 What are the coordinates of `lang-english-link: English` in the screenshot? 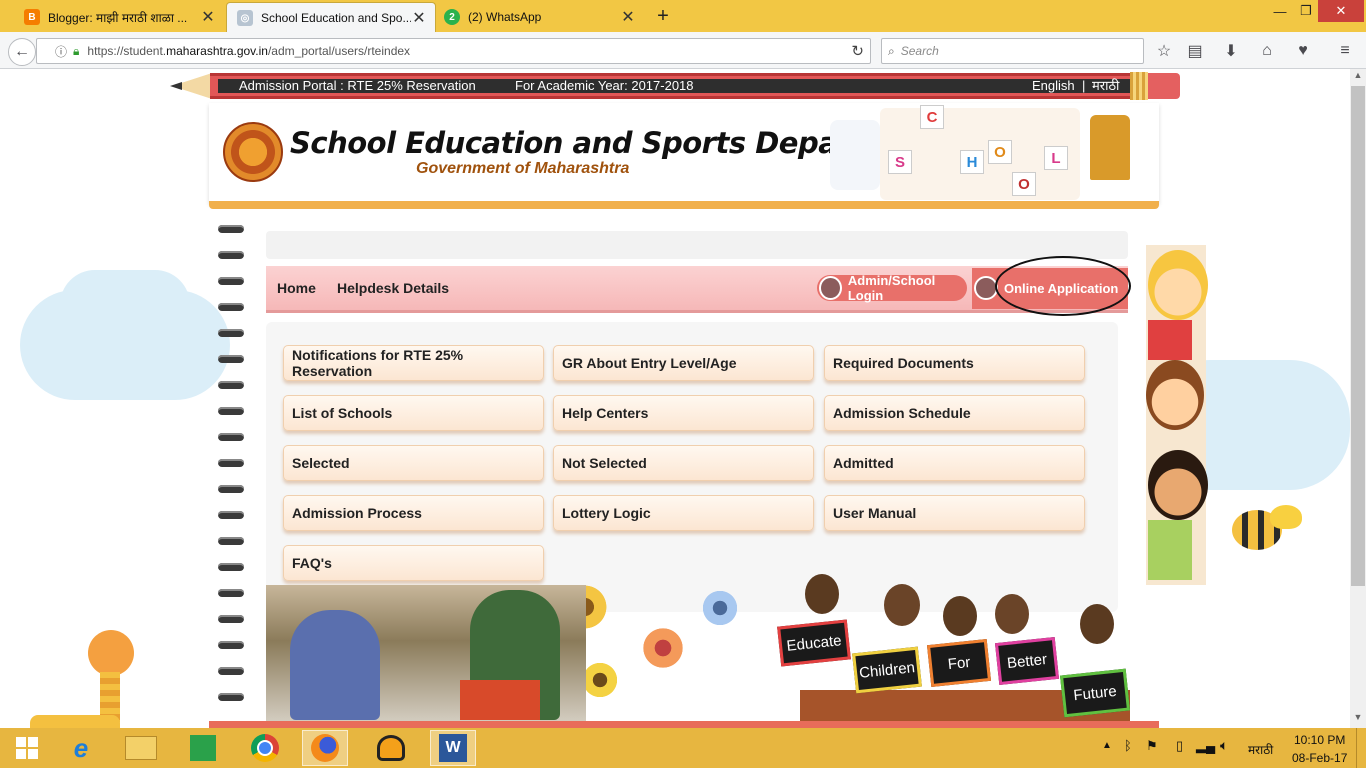 It's located at (1053, 86).